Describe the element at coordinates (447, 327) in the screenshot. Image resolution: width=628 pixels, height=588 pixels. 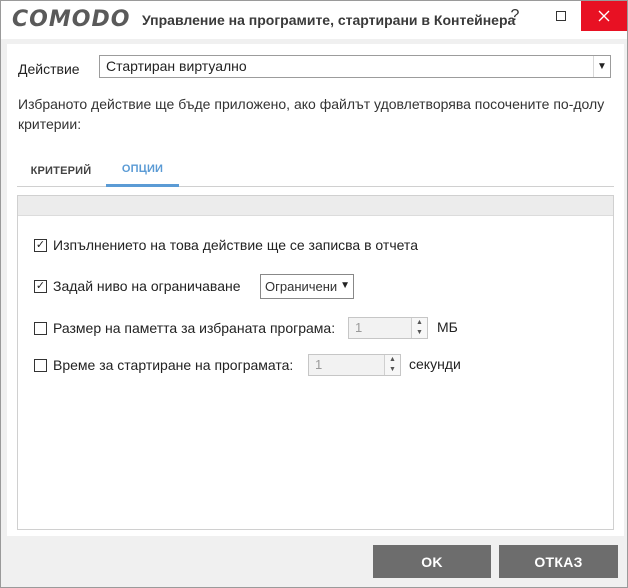
I see `memory-unit: МБ` at that location.